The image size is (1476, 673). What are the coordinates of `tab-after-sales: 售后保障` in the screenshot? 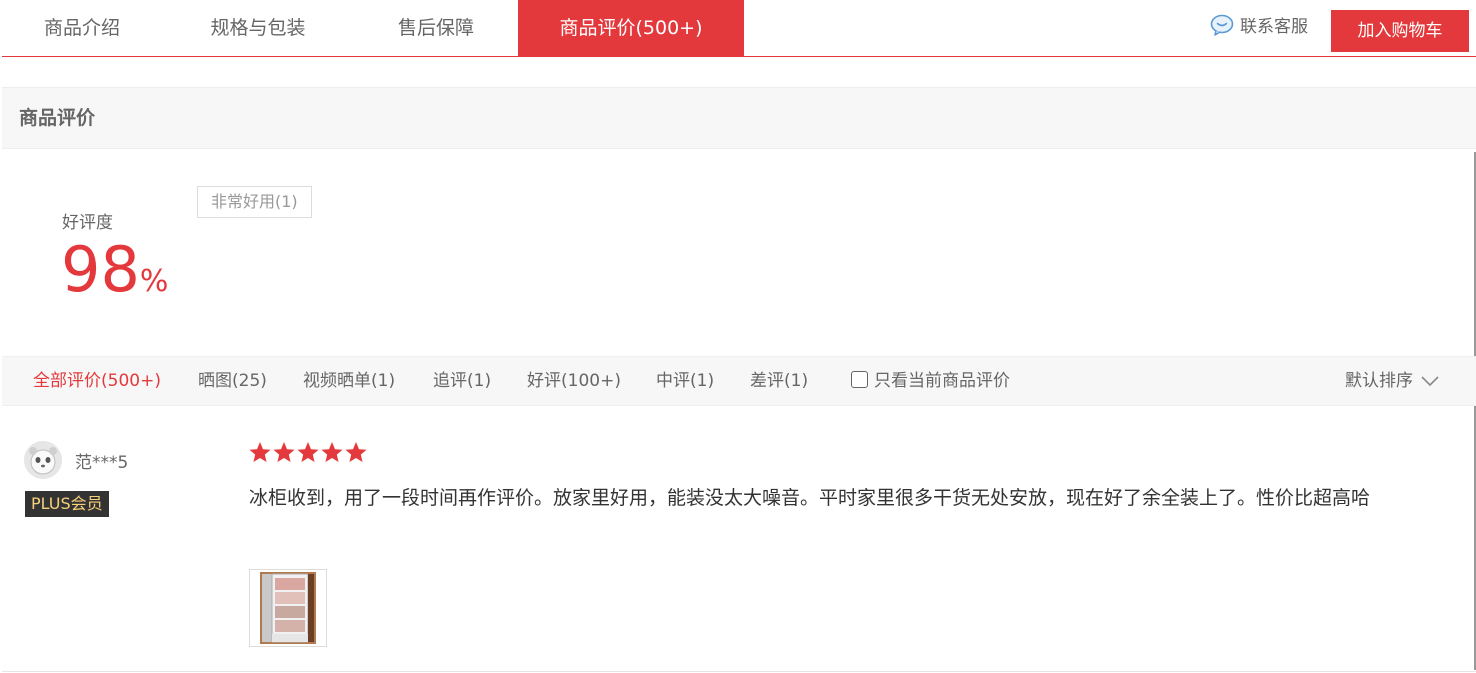 It's located at (436, 28).